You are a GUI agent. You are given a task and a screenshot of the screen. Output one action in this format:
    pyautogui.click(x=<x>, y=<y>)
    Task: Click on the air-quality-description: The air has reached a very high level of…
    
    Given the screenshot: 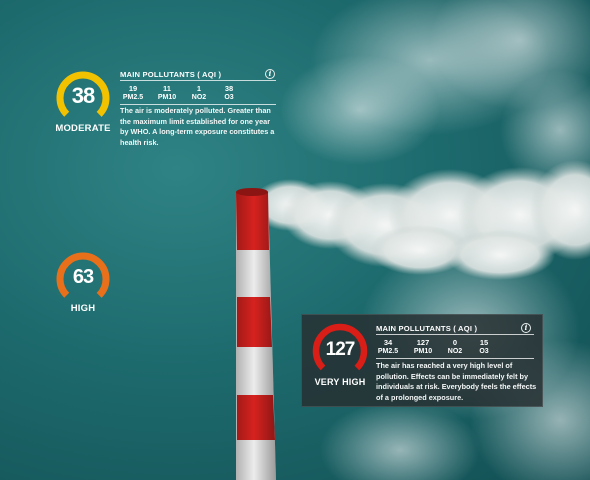 What is the action you would take?
    pyautogui.click(x=456, y=381)
    